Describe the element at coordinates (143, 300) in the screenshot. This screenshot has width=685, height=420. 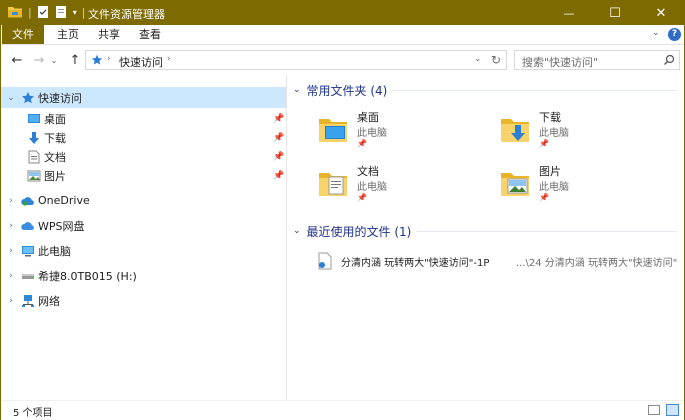
I see `nav-item-network: › 网络` at that location.